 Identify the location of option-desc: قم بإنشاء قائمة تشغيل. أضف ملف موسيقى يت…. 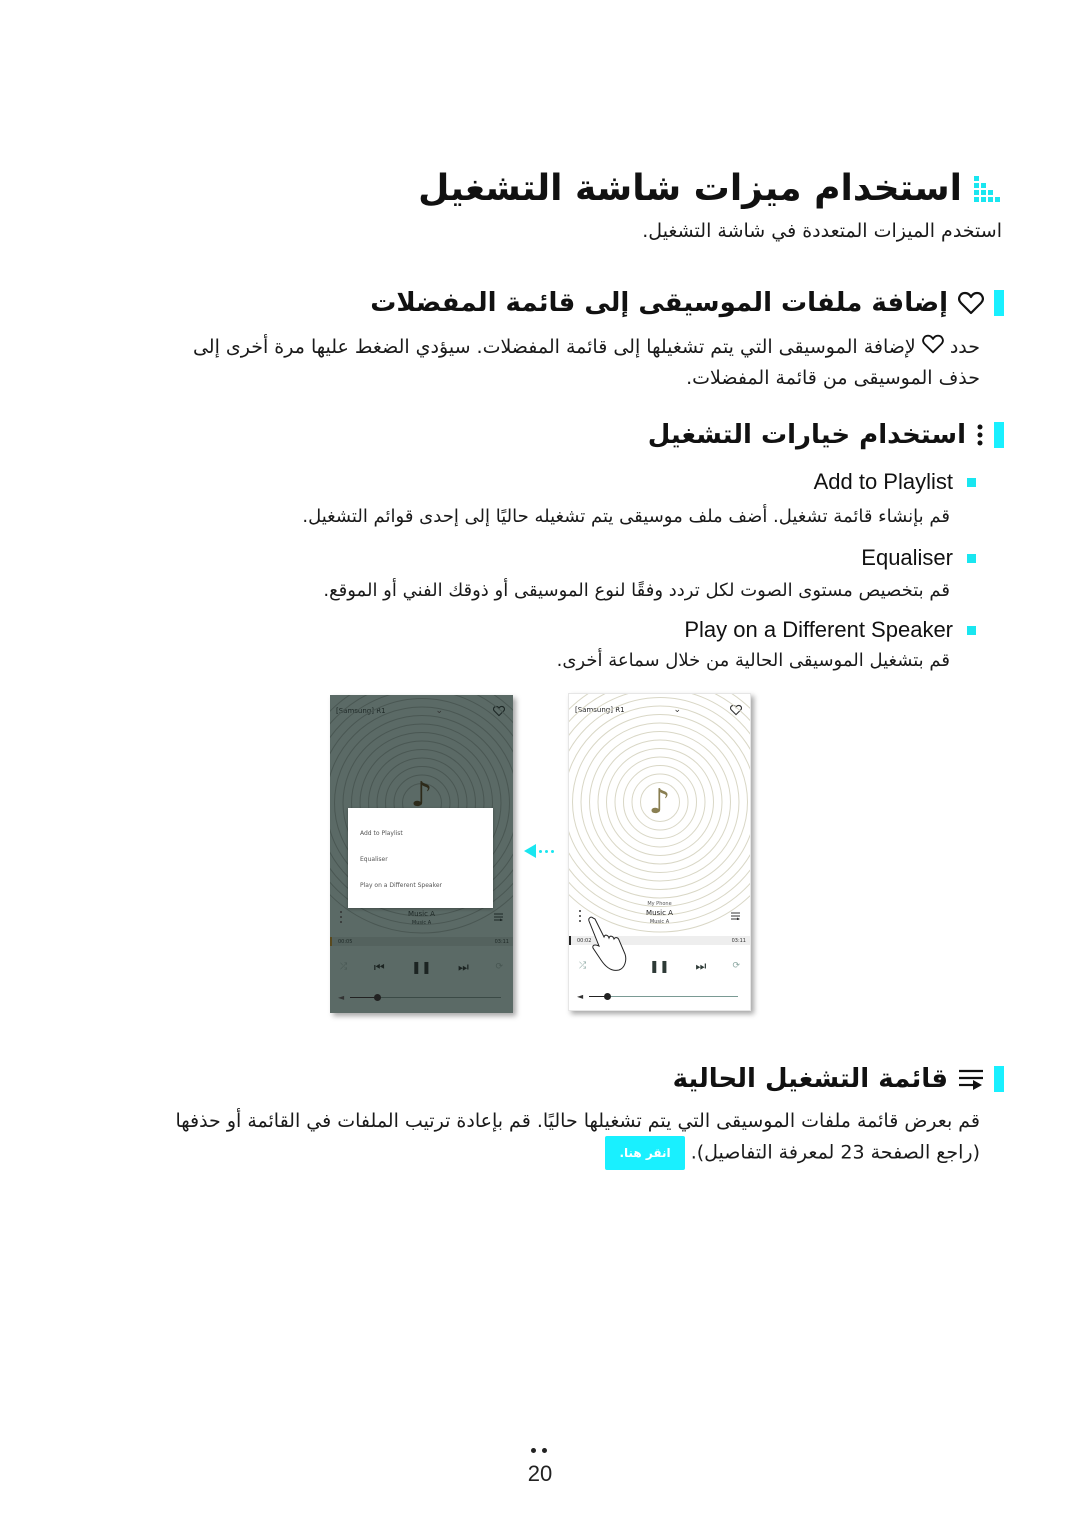
(626, 516).